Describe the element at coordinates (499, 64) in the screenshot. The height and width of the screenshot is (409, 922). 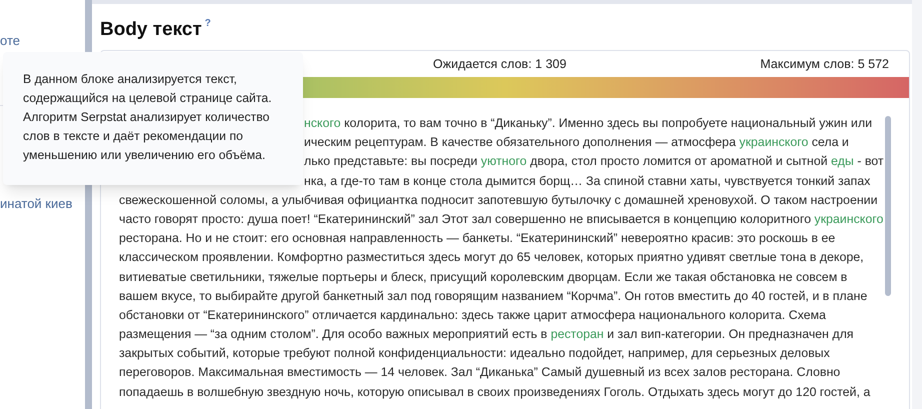
I see `expected-words: Ожидается слов: 1 309` at that location.